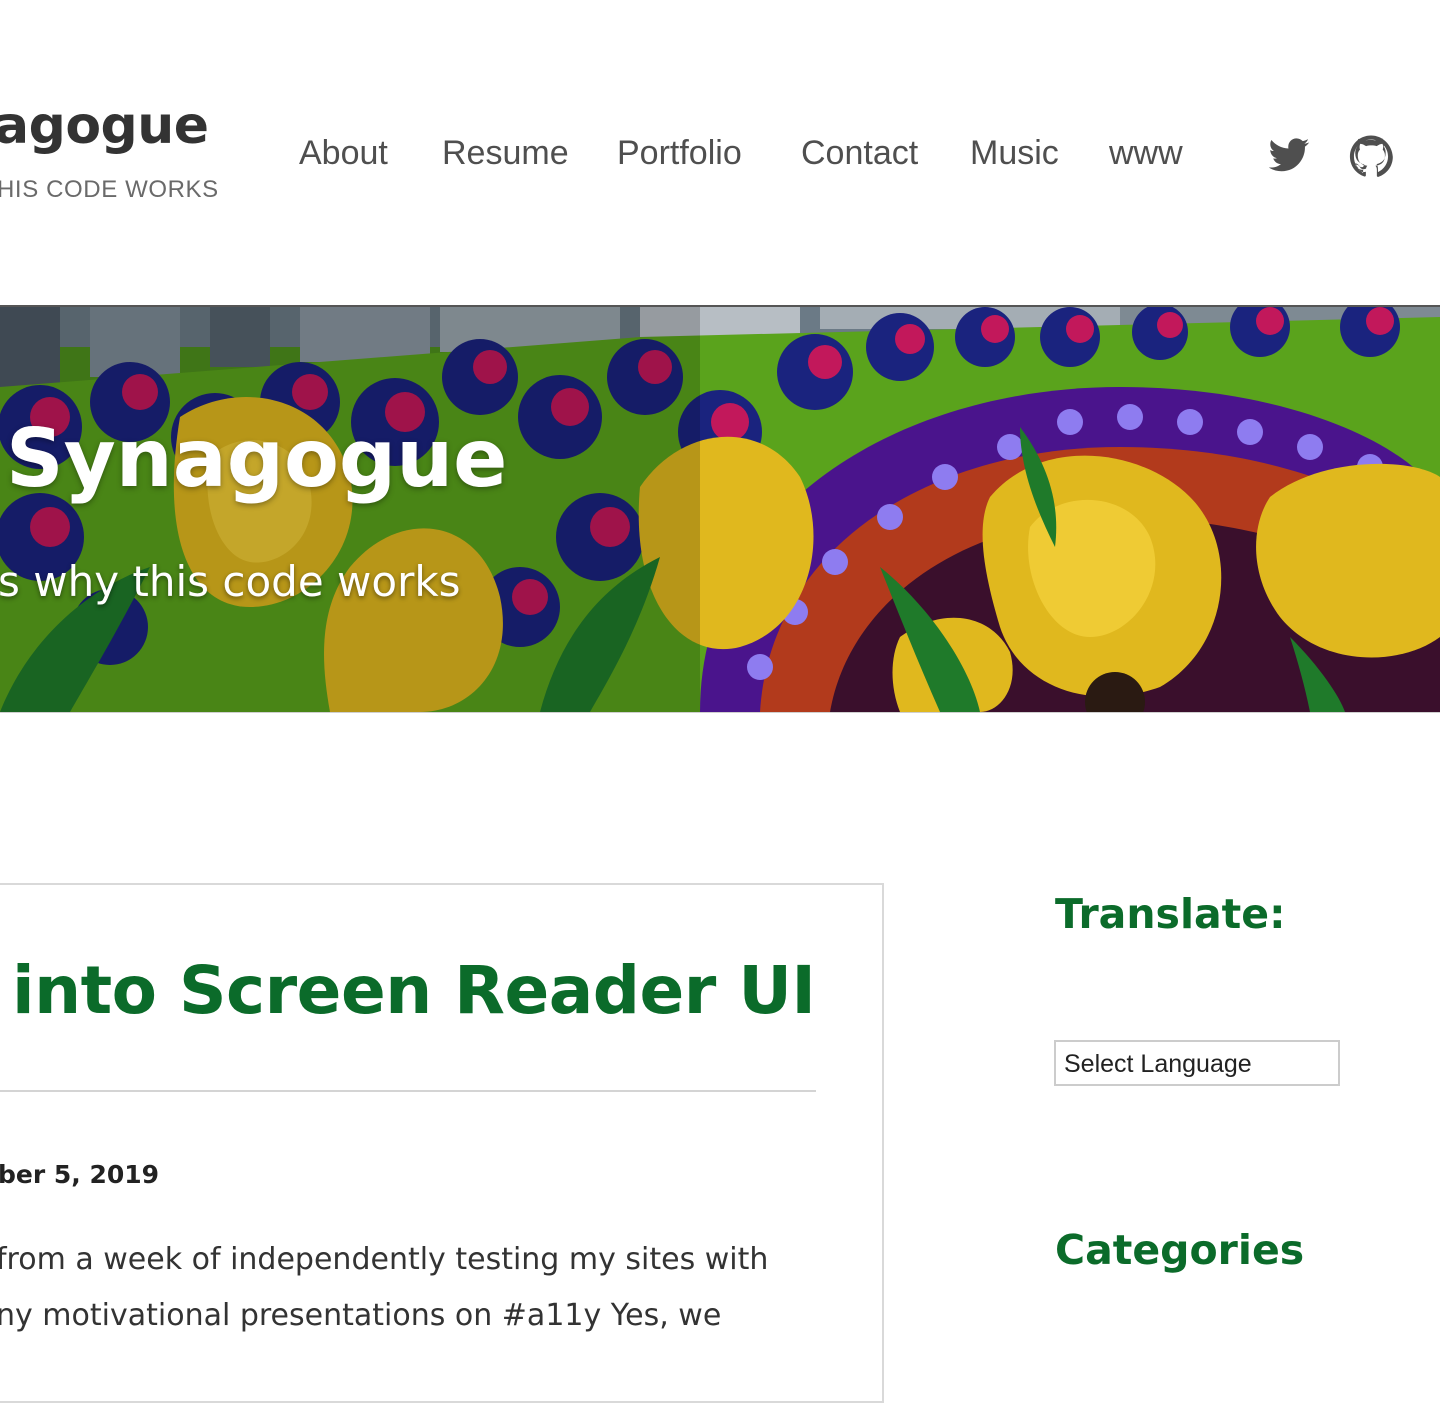  Describe the element at coordinates (1197, 1063) in the screenshot. I see `language-select: Select Language` at that location.